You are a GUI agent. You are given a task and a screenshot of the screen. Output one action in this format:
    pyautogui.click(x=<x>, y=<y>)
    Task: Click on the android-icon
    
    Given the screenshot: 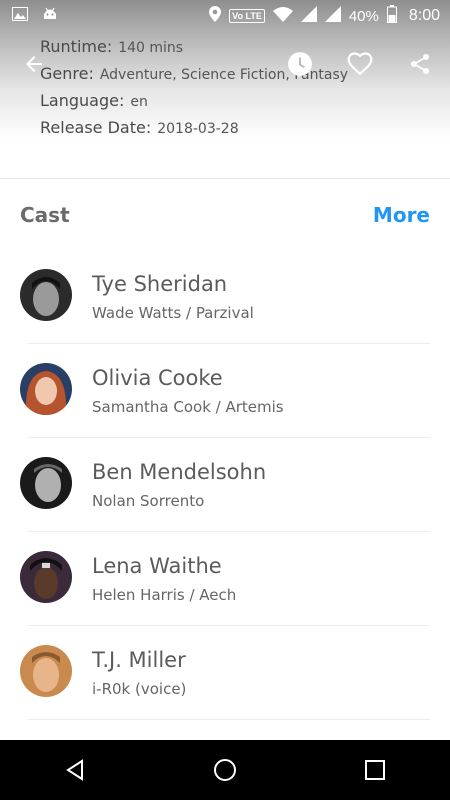 What is the action you would take?
    pyautogui.click(x=50, y=16)
    